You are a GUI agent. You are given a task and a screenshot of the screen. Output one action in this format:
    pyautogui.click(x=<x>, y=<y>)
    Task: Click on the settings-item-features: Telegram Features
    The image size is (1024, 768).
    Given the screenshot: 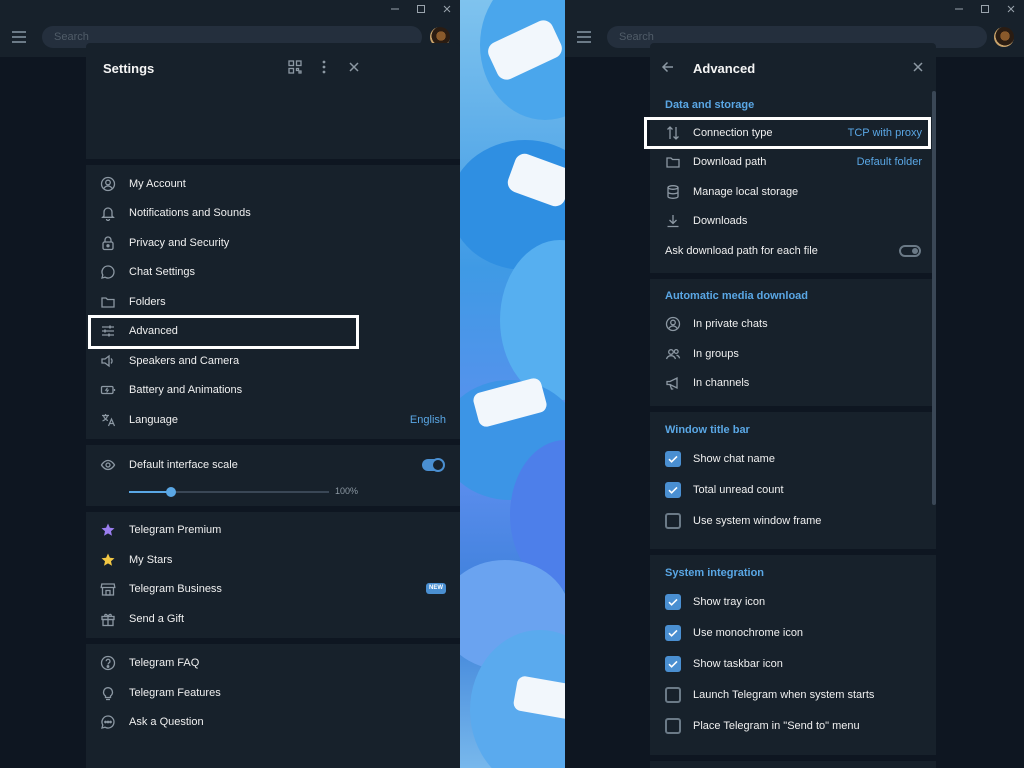 What is the action you would take?
    pyautogui.click(x=273, y=693)
    